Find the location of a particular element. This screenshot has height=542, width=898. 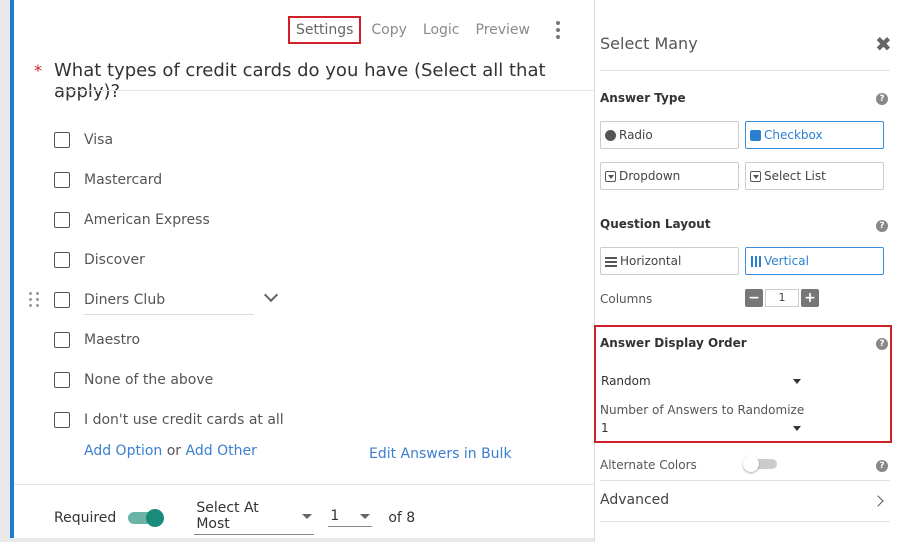

advanced-label: Advanced is located at coordinates (635, 500).